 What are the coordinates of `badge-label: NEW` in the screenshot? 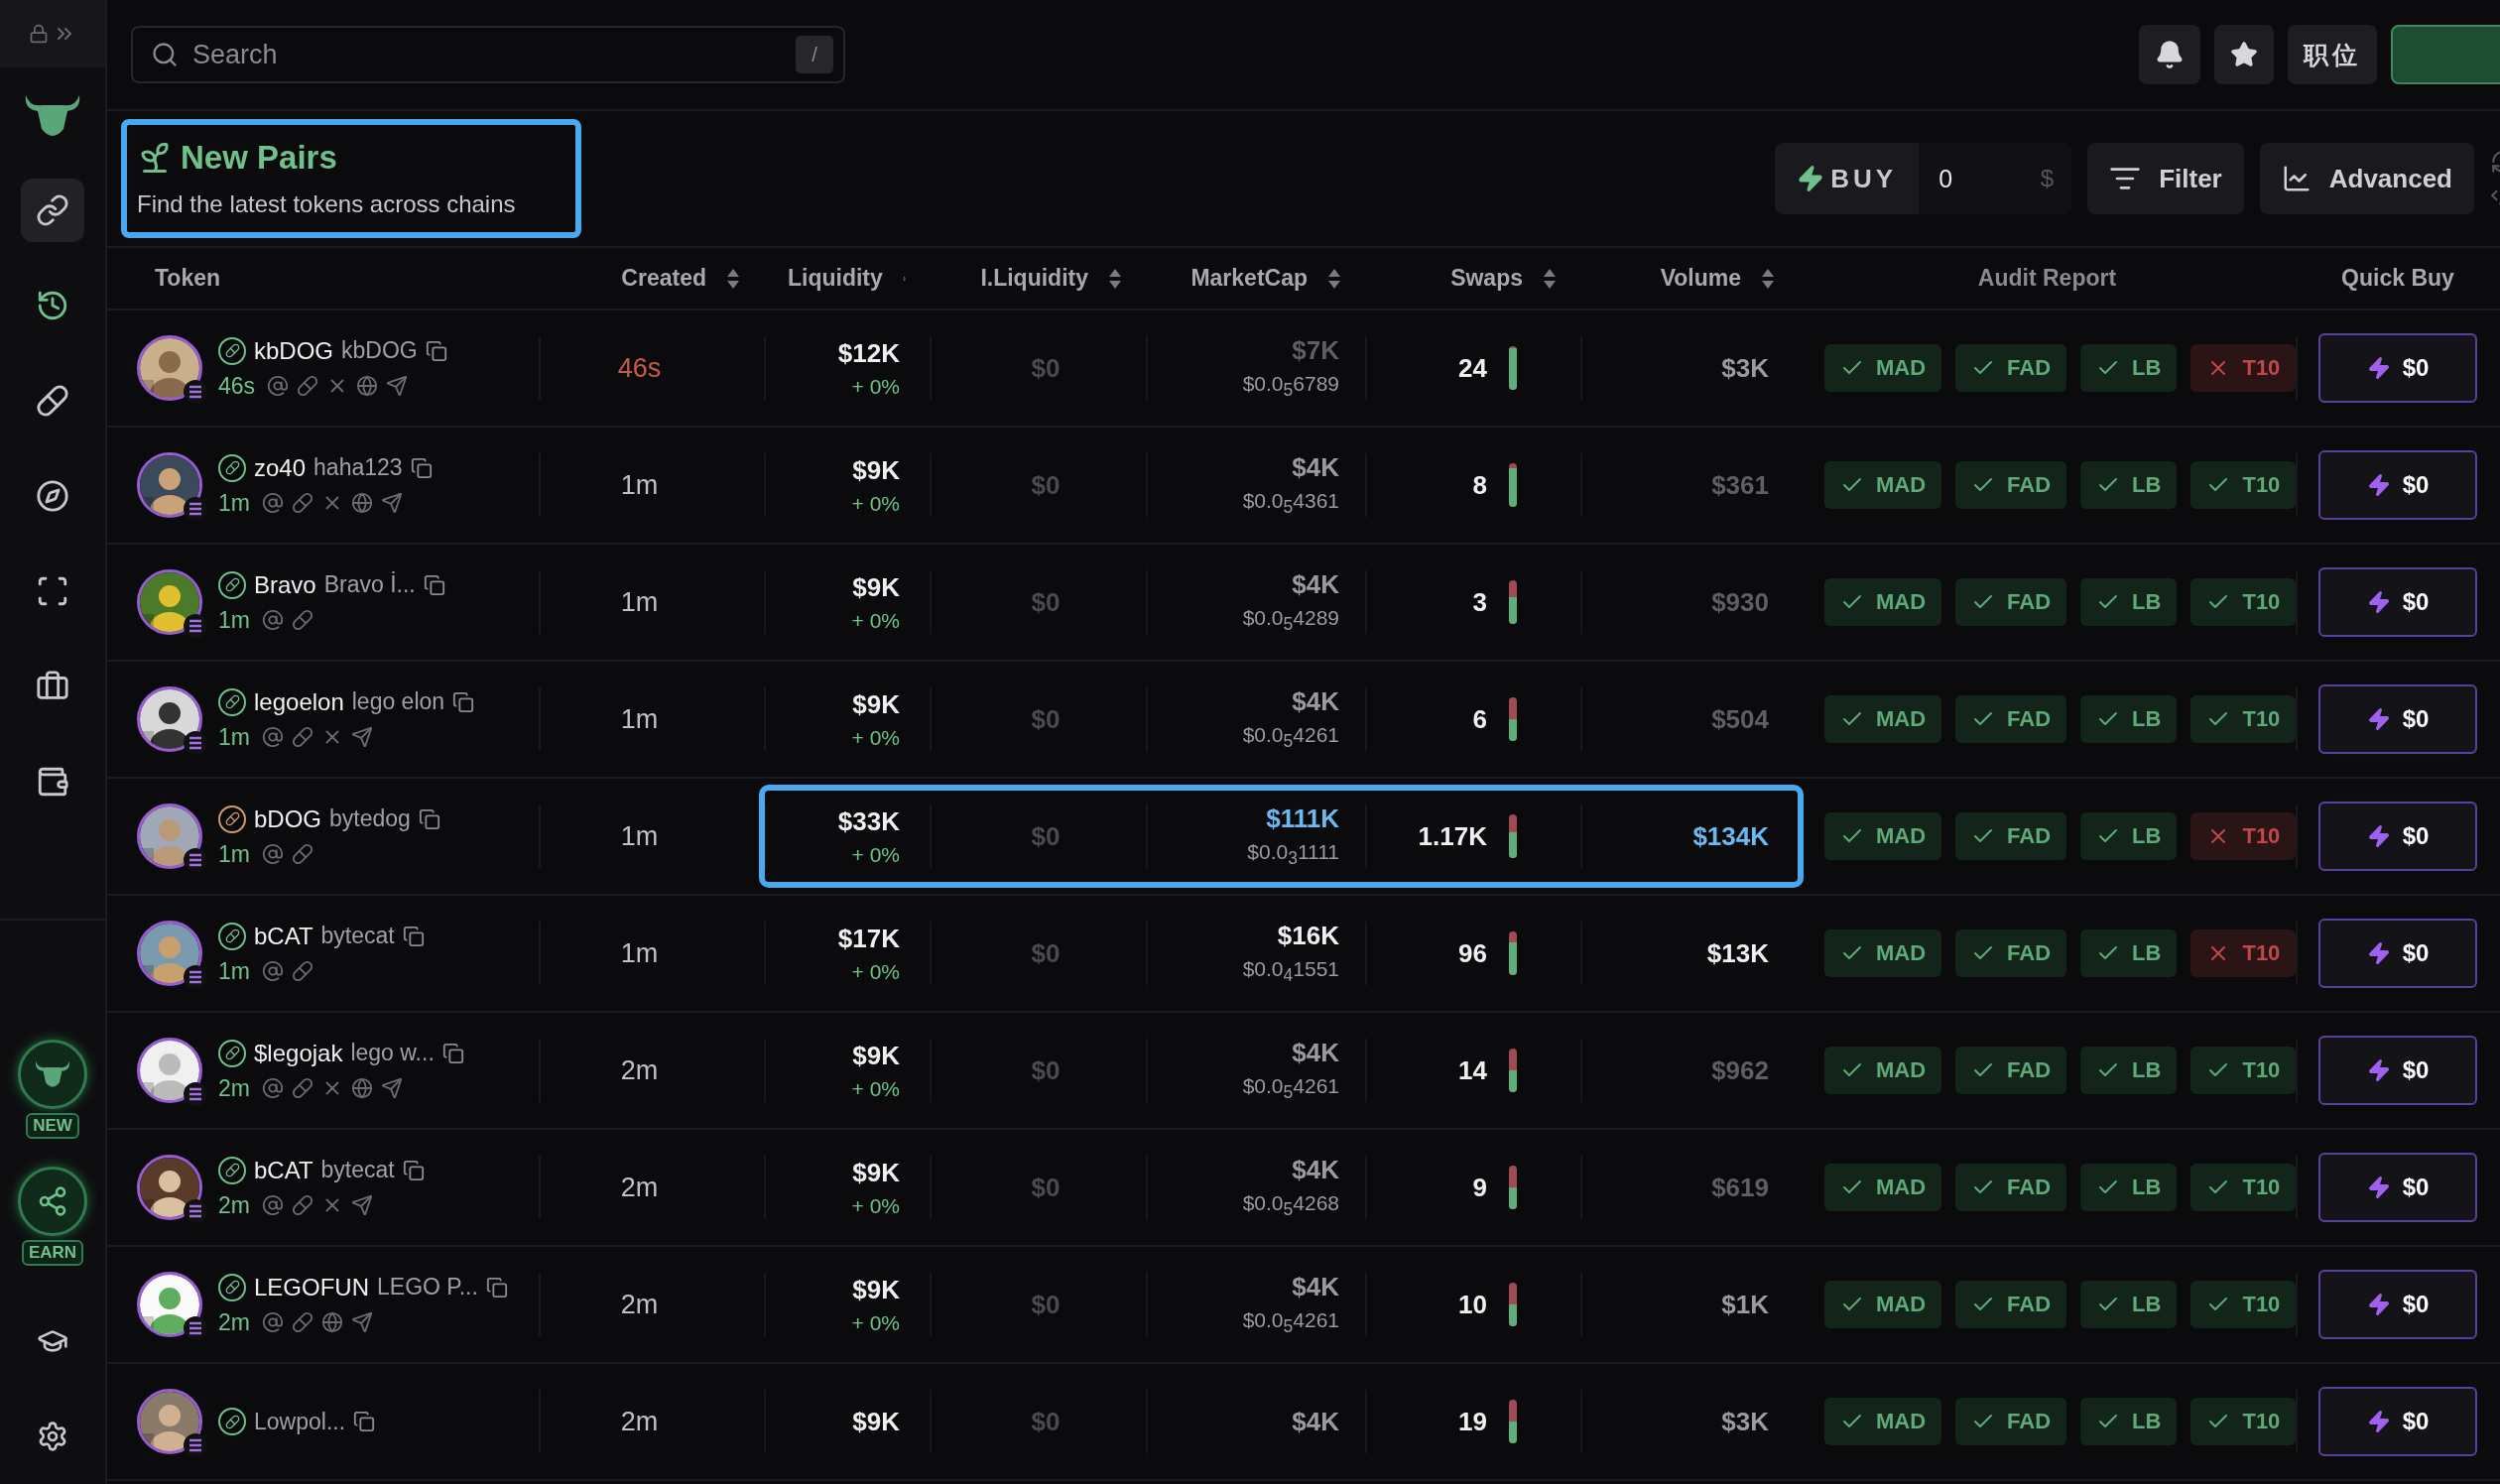 It's located at (52, 1126).